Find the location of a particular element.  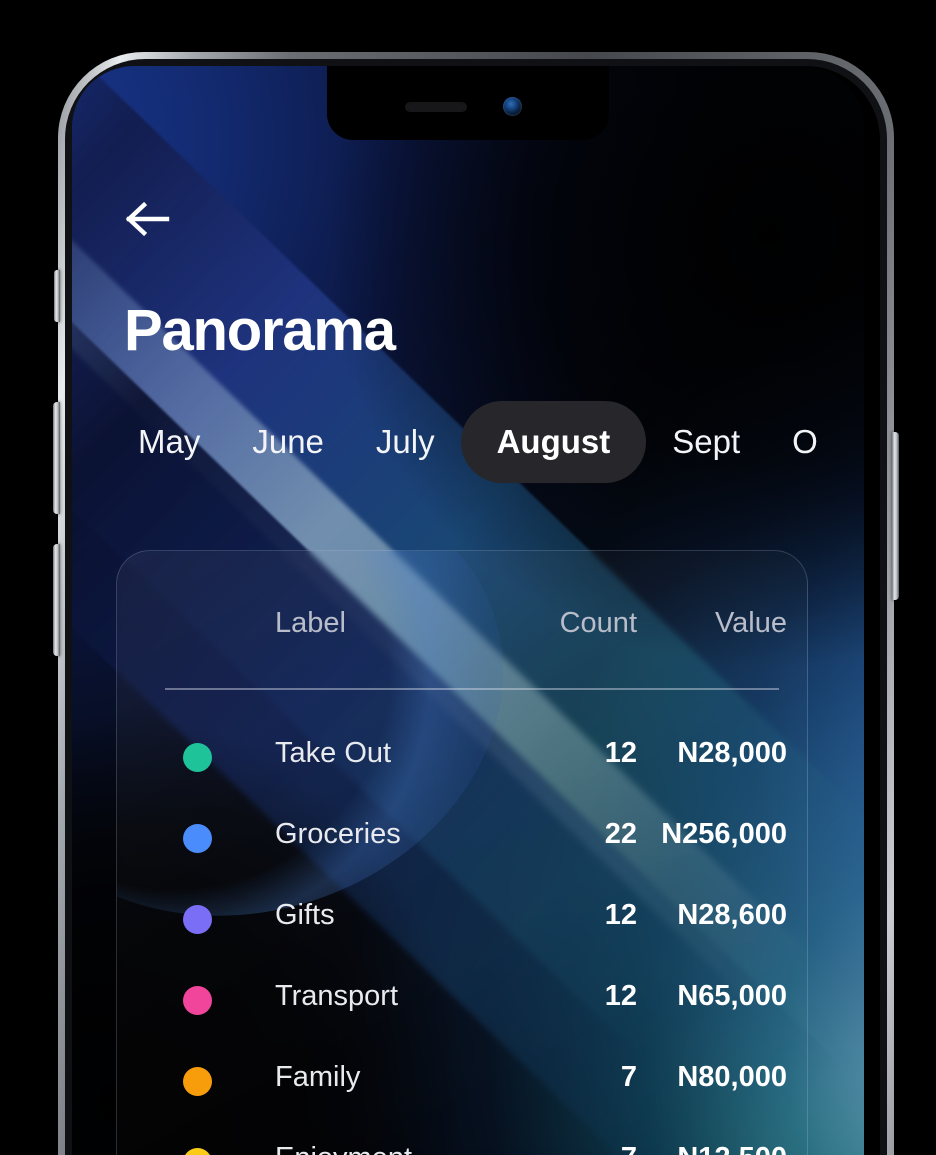

column-header-count: Count is located at coordinates (598, 622).